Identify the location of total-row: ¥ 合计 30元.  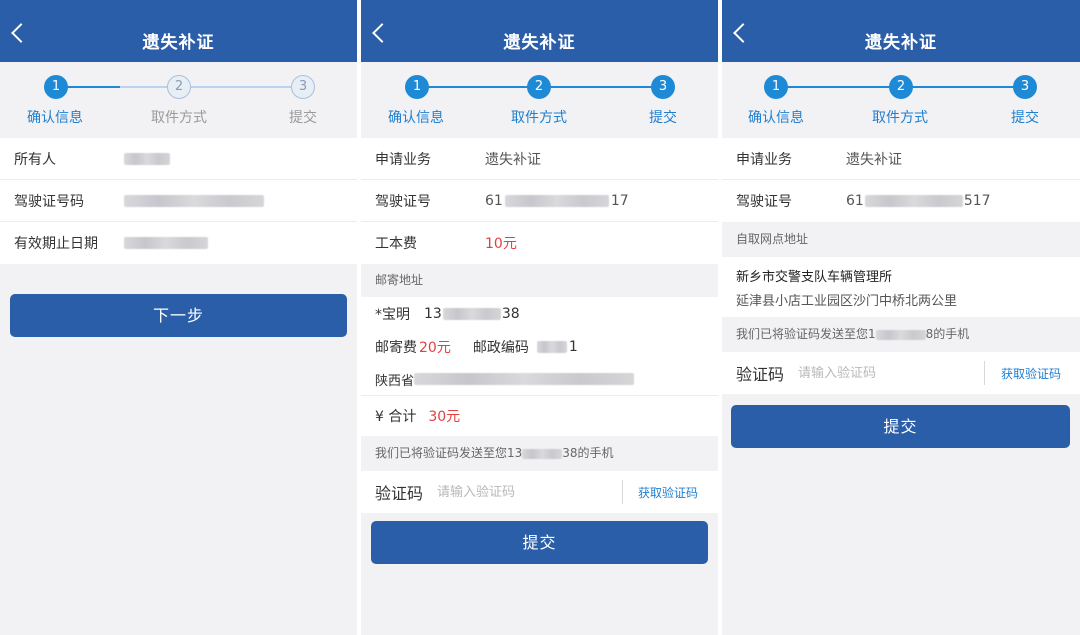
(539, 416).